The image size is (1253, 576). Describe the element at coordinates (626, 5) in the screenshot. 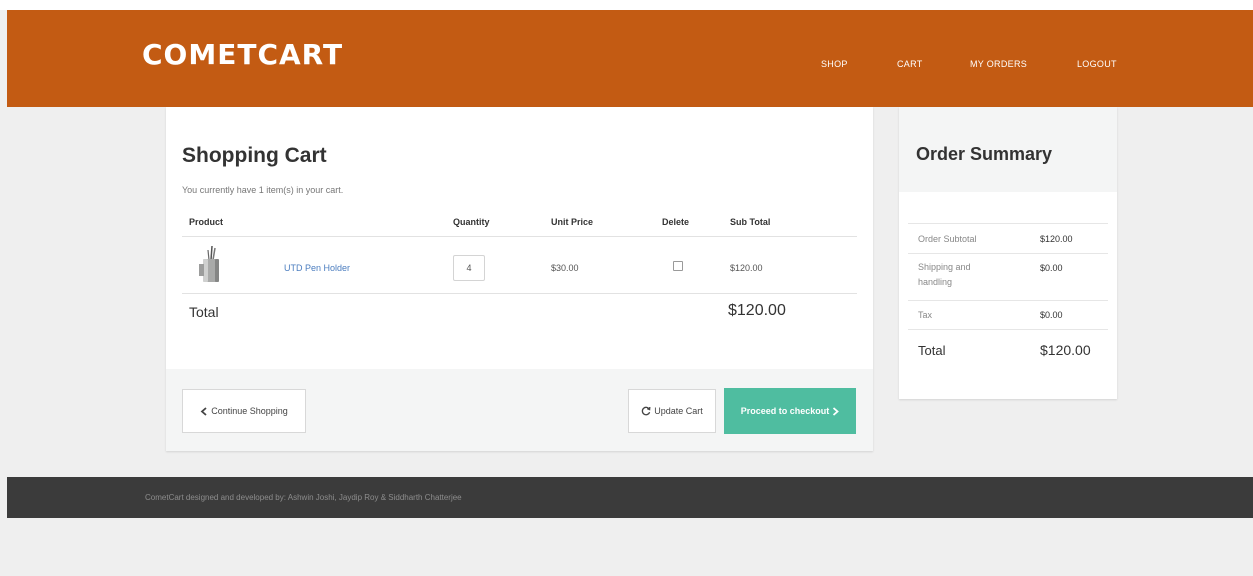

I see `top-gap` at that location.